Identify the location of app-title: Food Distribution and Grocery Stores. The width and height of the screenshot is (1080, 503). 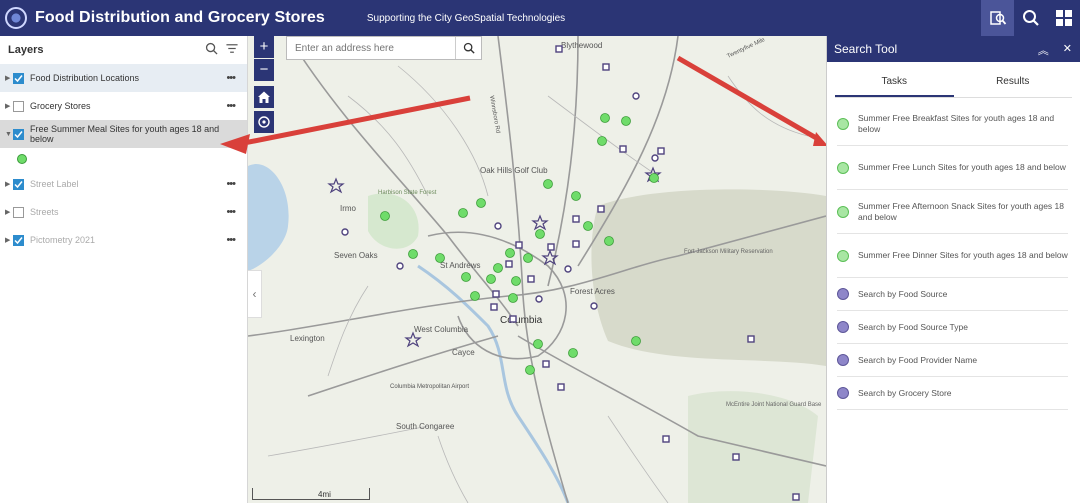
(180, 17).